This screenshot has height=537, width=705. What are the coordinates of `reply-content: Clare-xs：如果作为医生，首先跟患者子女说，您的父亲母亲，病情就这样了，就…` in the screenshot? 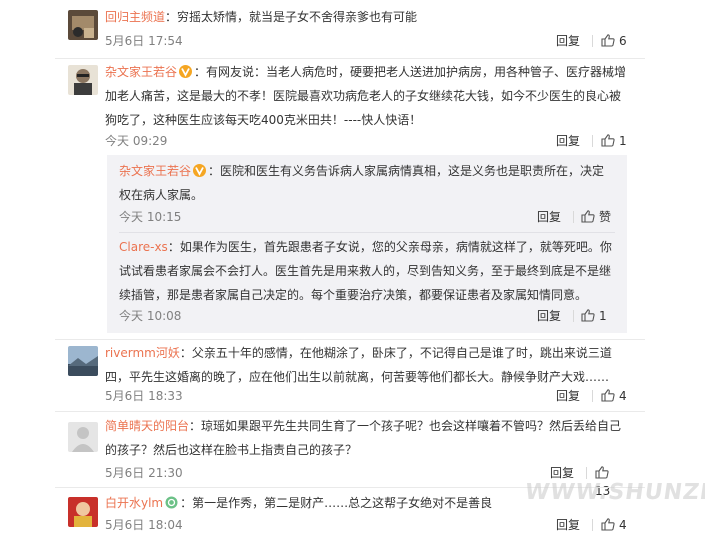 It's located at (365, 271).